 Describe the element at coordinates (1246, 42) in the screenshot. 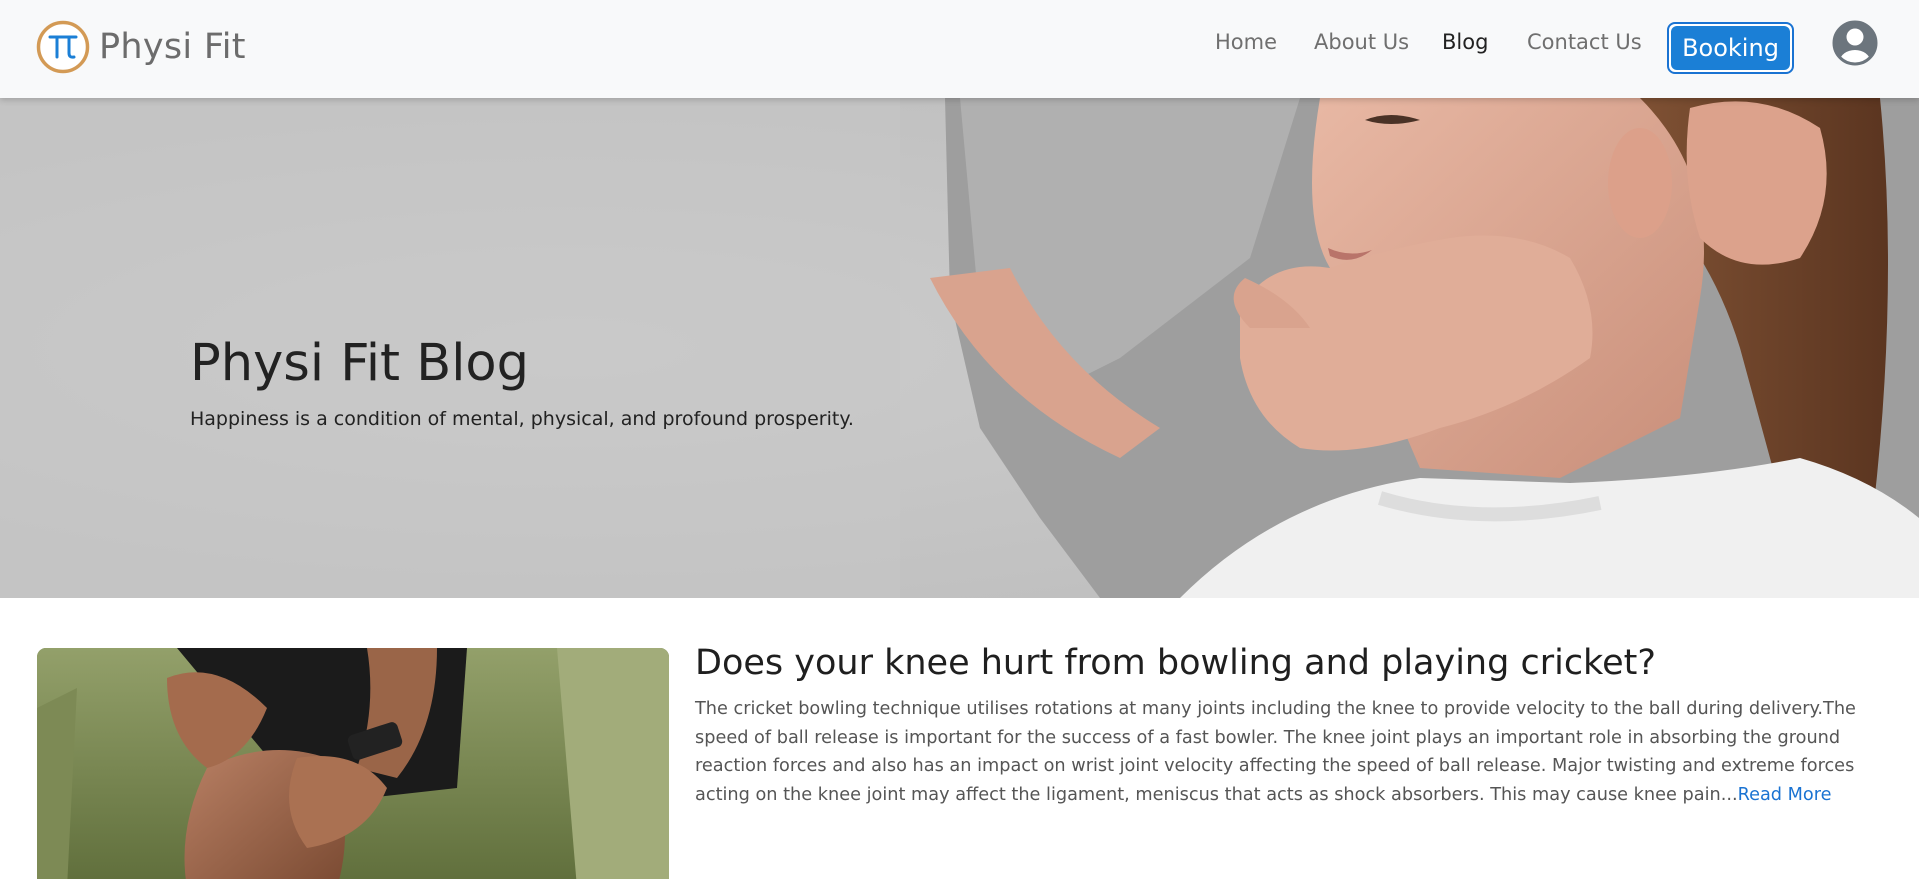

I see `nav-home: Home` at that location.